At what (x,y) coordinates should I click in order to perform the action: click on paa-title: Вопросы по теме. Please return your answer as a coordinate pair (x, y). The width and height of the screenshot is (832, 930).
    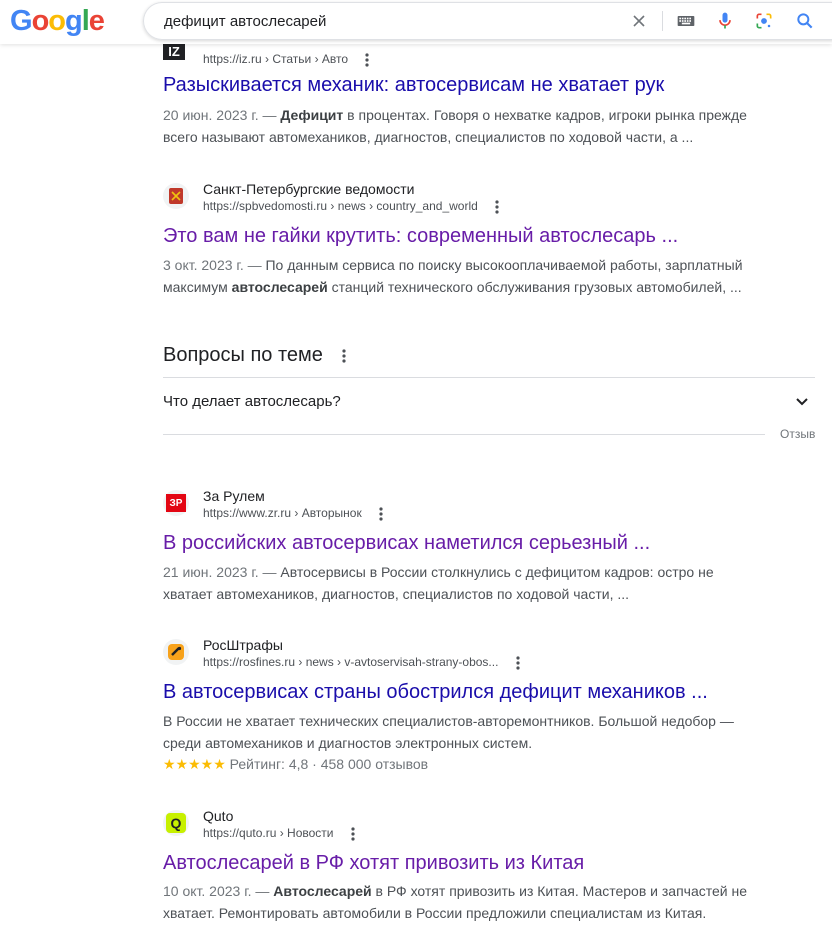
    Looking at the image, I should click on (255, 355).